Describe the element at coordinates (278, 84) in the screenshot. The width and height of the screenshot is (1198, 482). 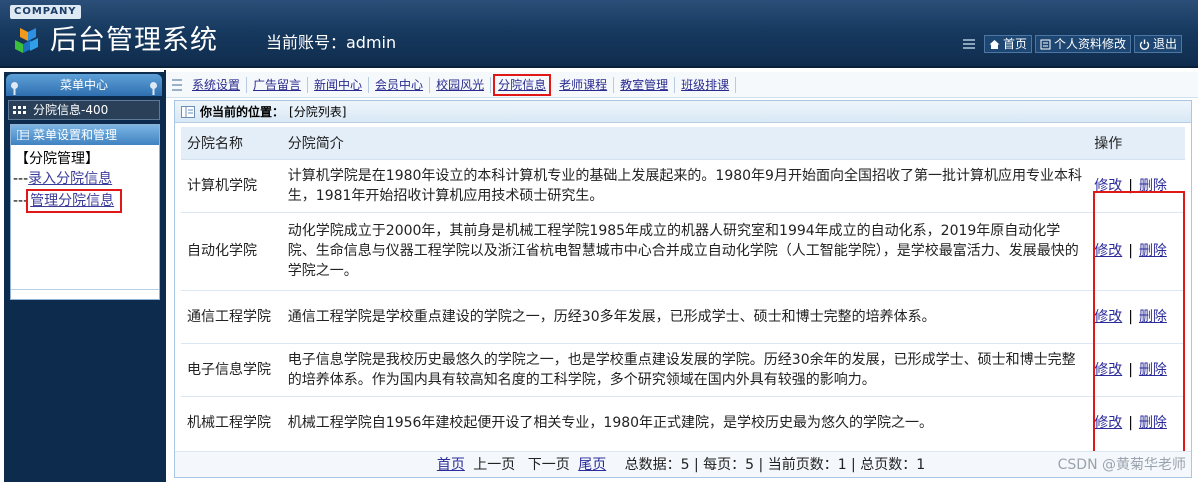
I see `tab-ads-messages: 广告留言` at that location.